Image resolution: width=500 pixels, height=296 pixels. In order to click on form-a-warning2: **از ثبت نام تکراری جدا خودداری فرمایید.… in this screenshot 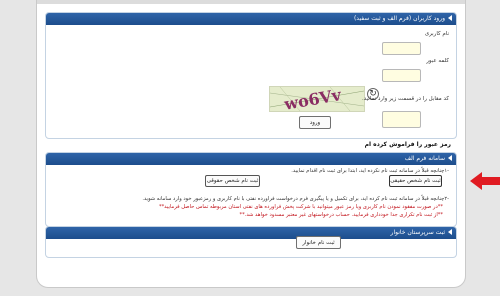, I will do `click(341, 215)`.